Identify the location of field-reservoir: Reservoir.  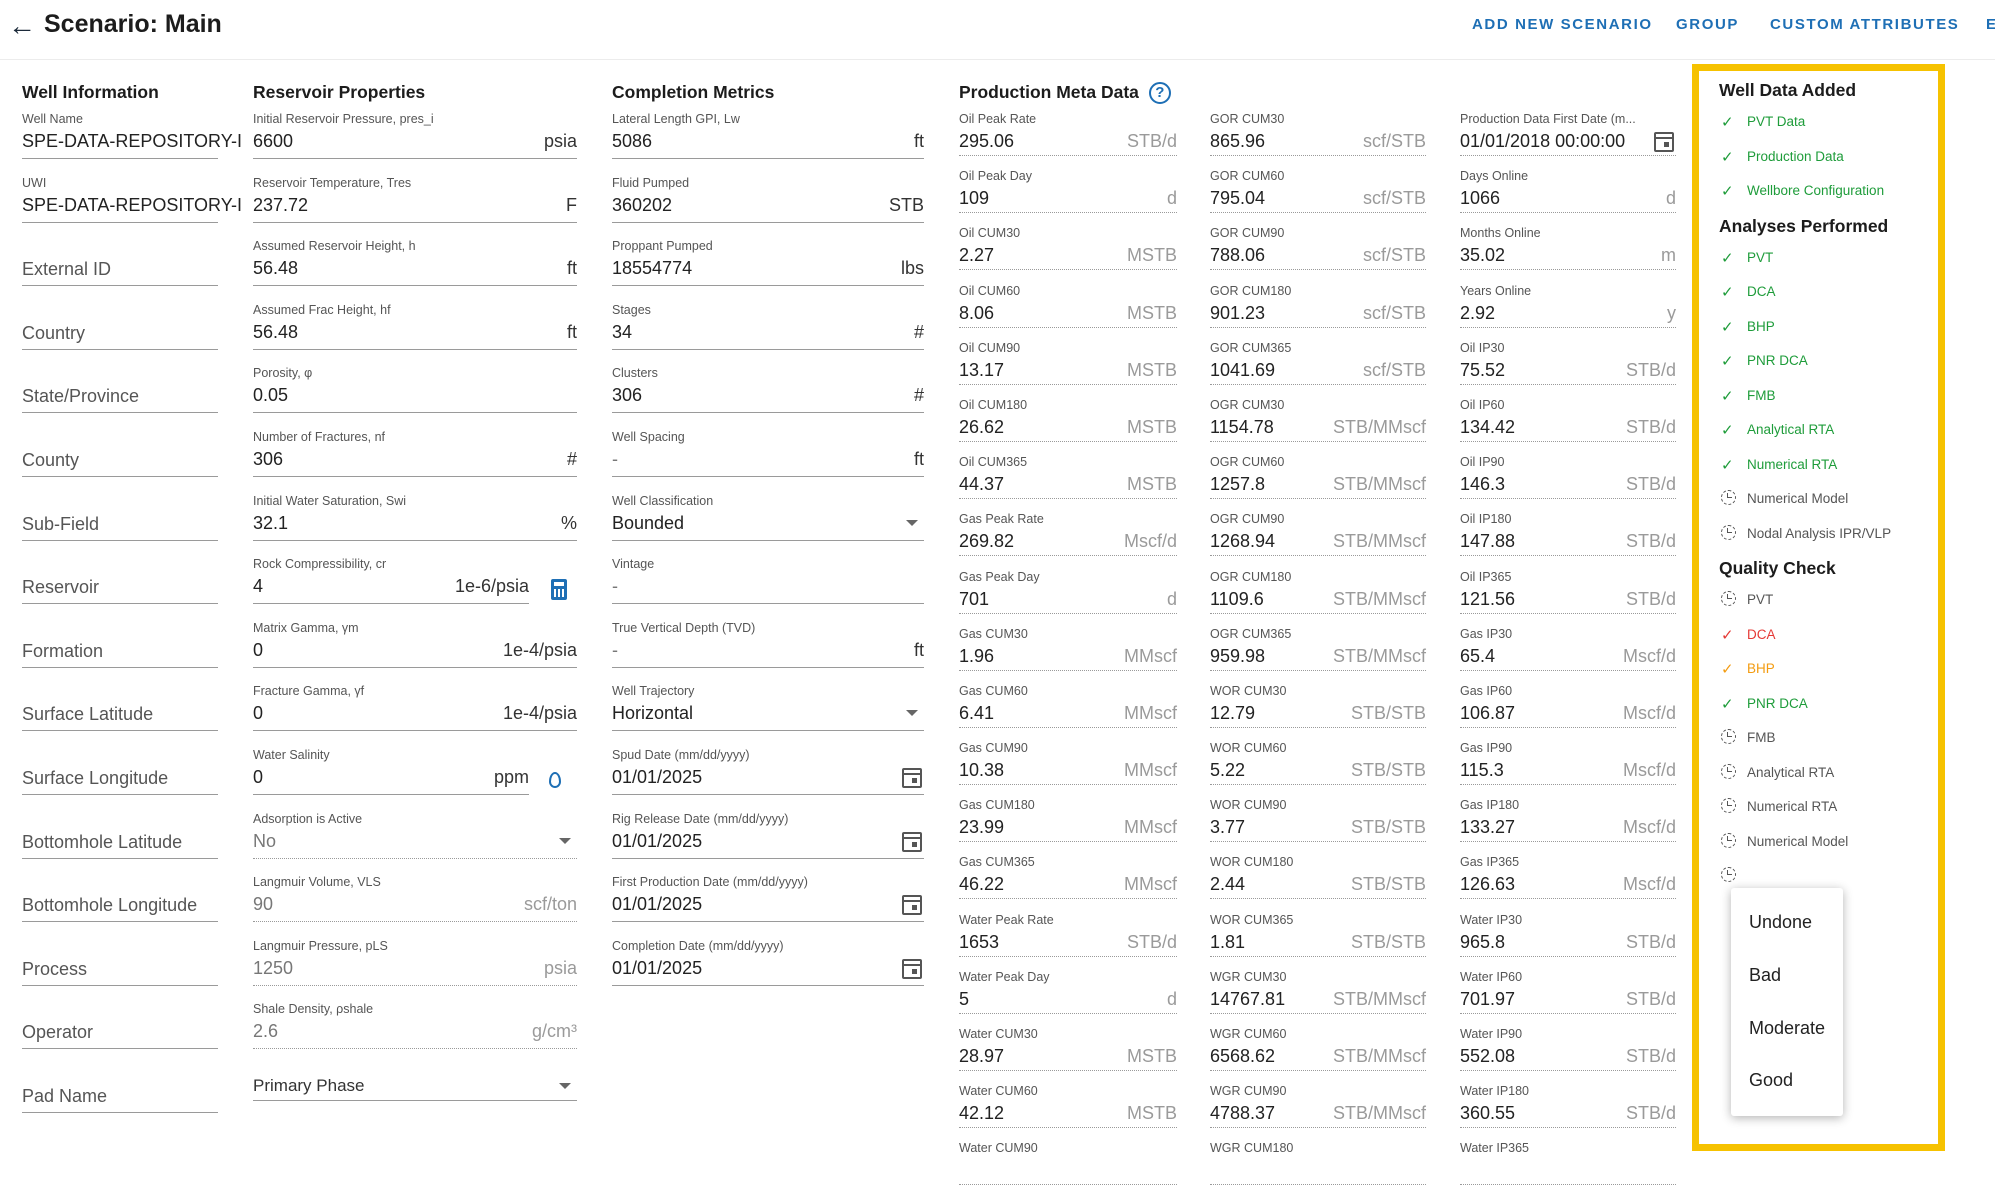
(120, 581).